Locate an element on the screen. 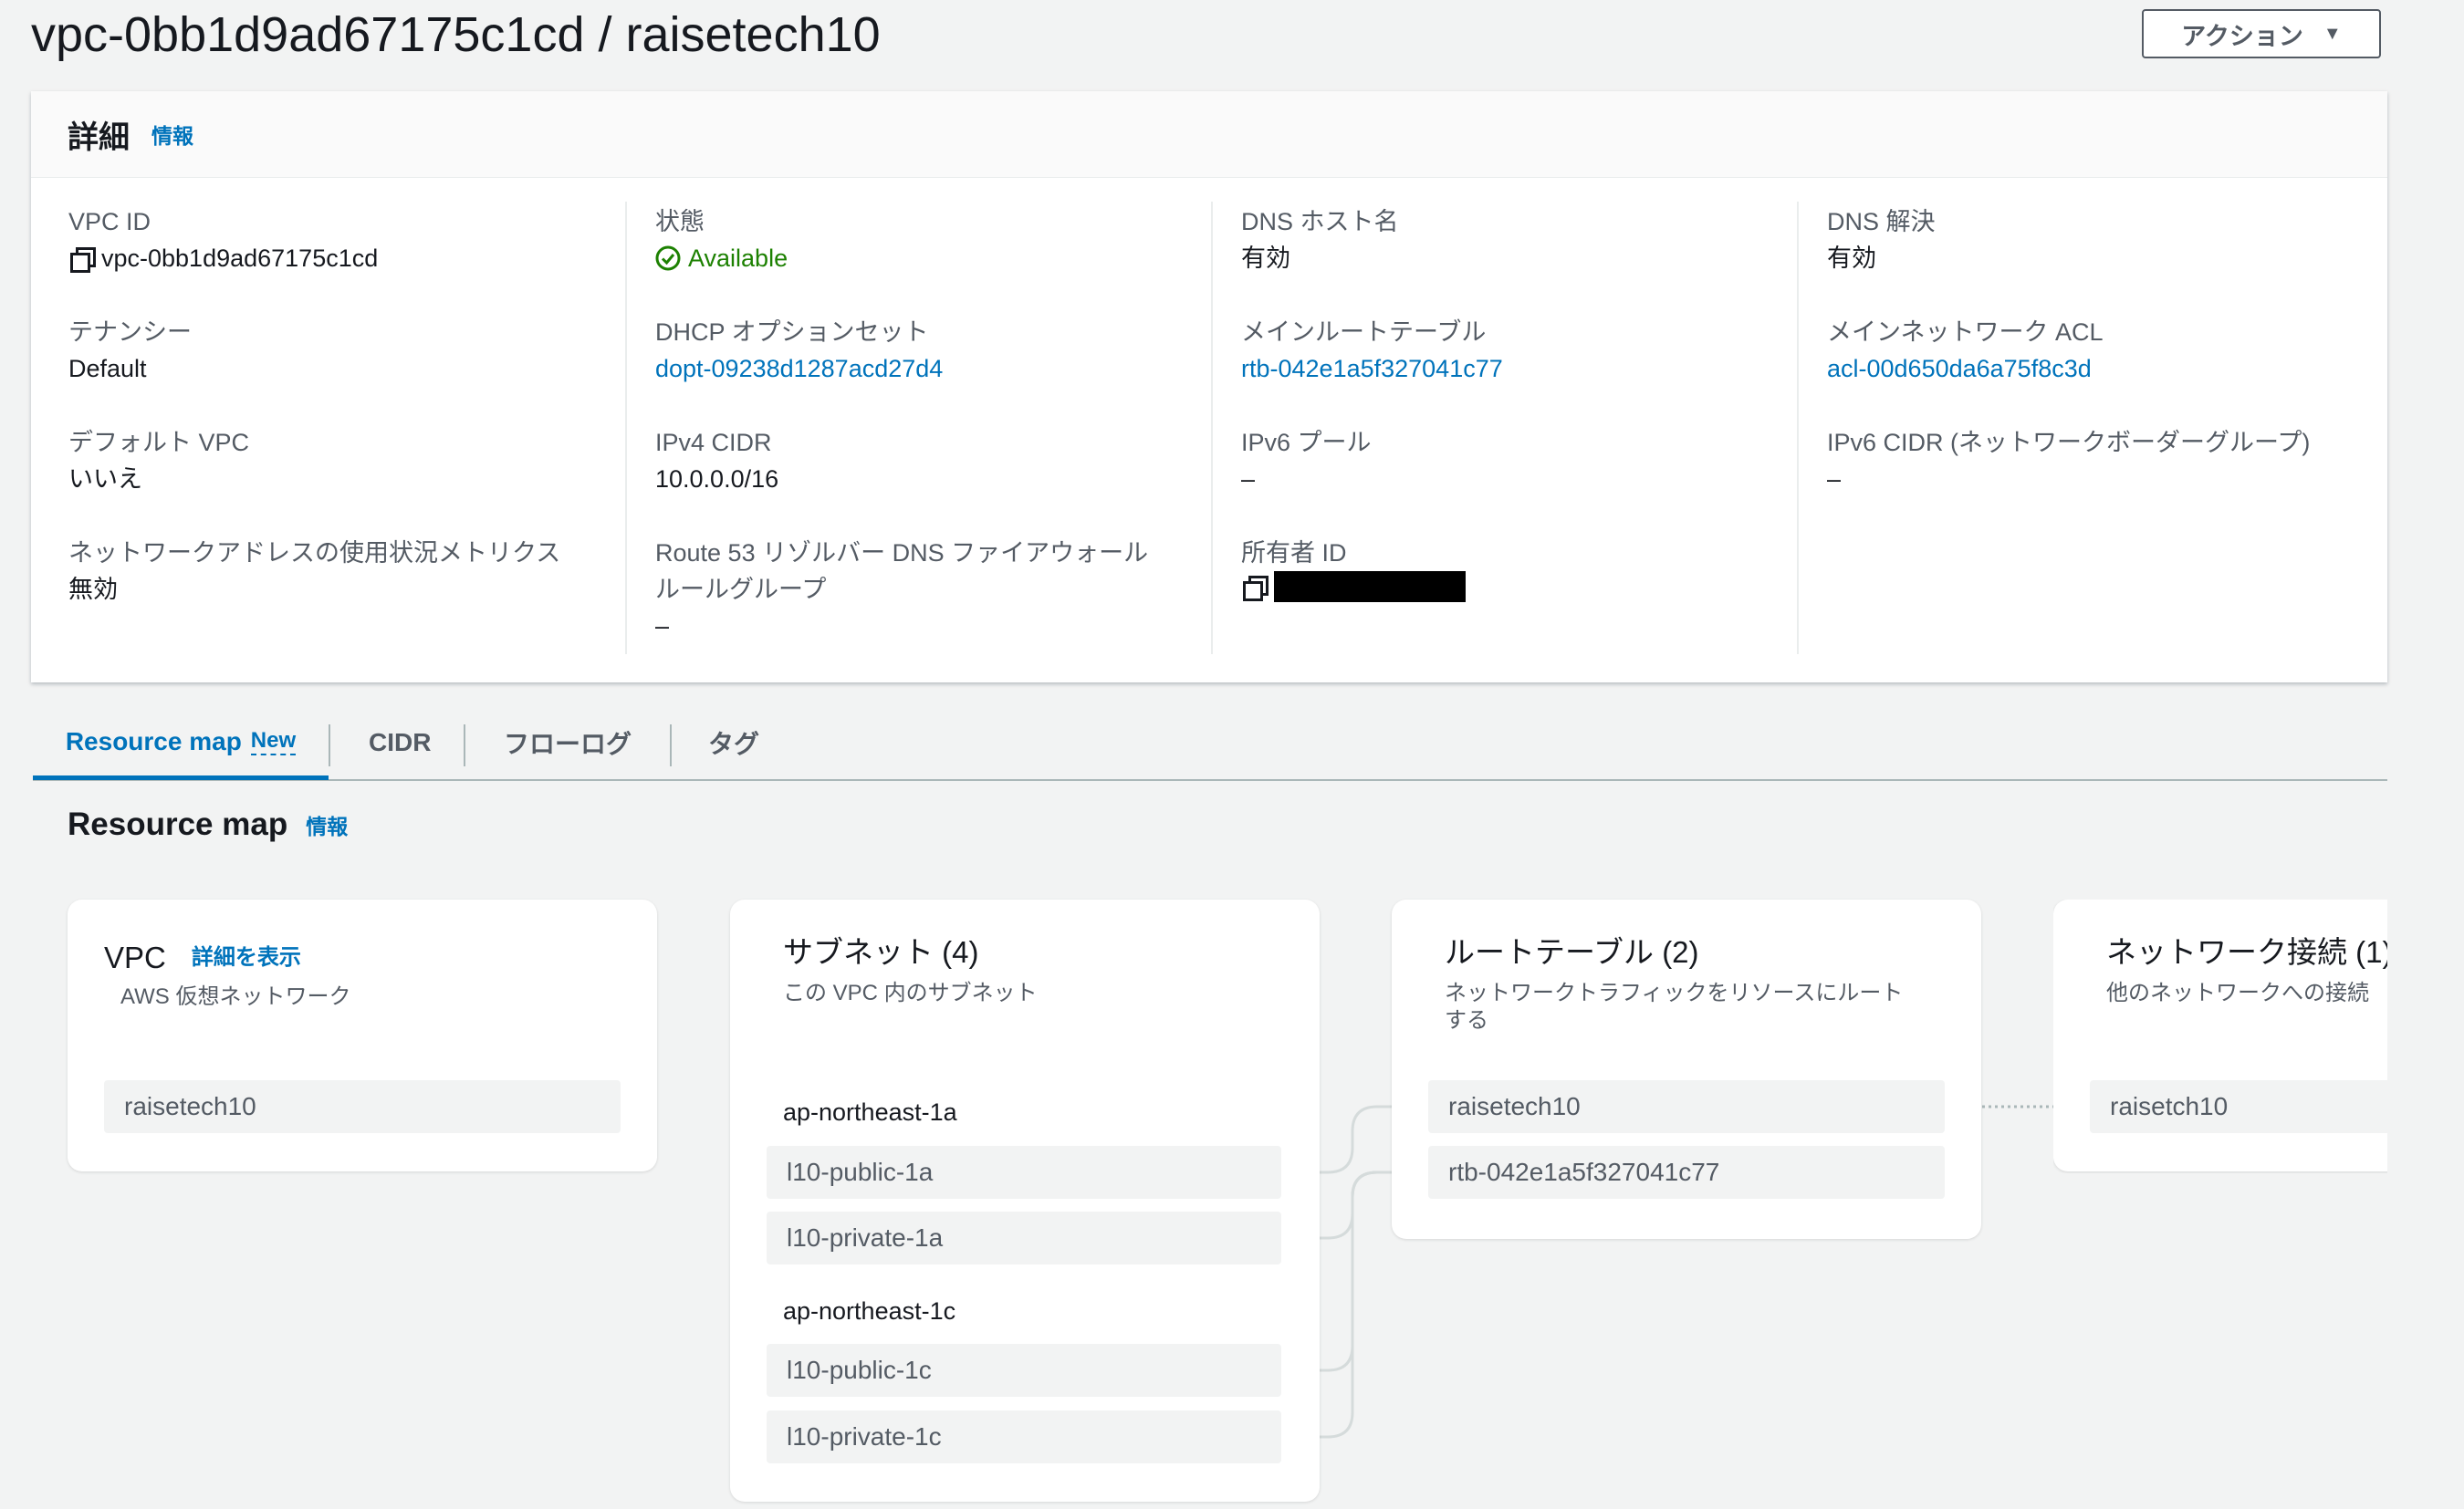 Image resolution: width=2464 pixels, height=1509 pixels. dhcp-options-label: DHCP オプションセット is located at coordinates (792, 332).